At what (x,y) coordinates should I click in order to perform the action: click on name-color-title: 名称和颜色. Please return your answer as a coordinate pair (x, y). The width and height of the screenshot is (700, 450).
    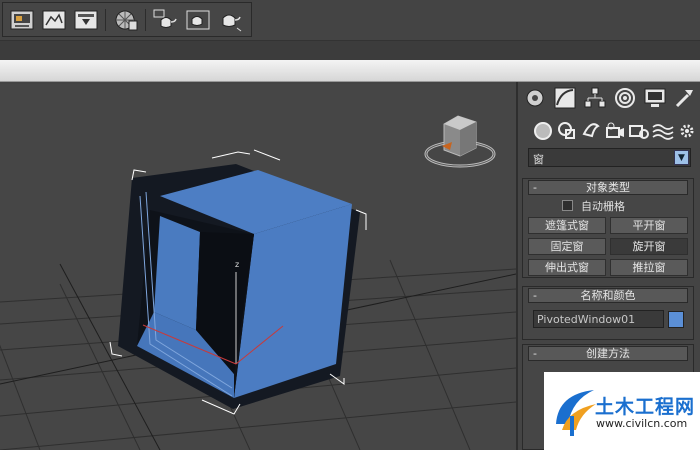
    Looking at the image, I should click on (608, 295).